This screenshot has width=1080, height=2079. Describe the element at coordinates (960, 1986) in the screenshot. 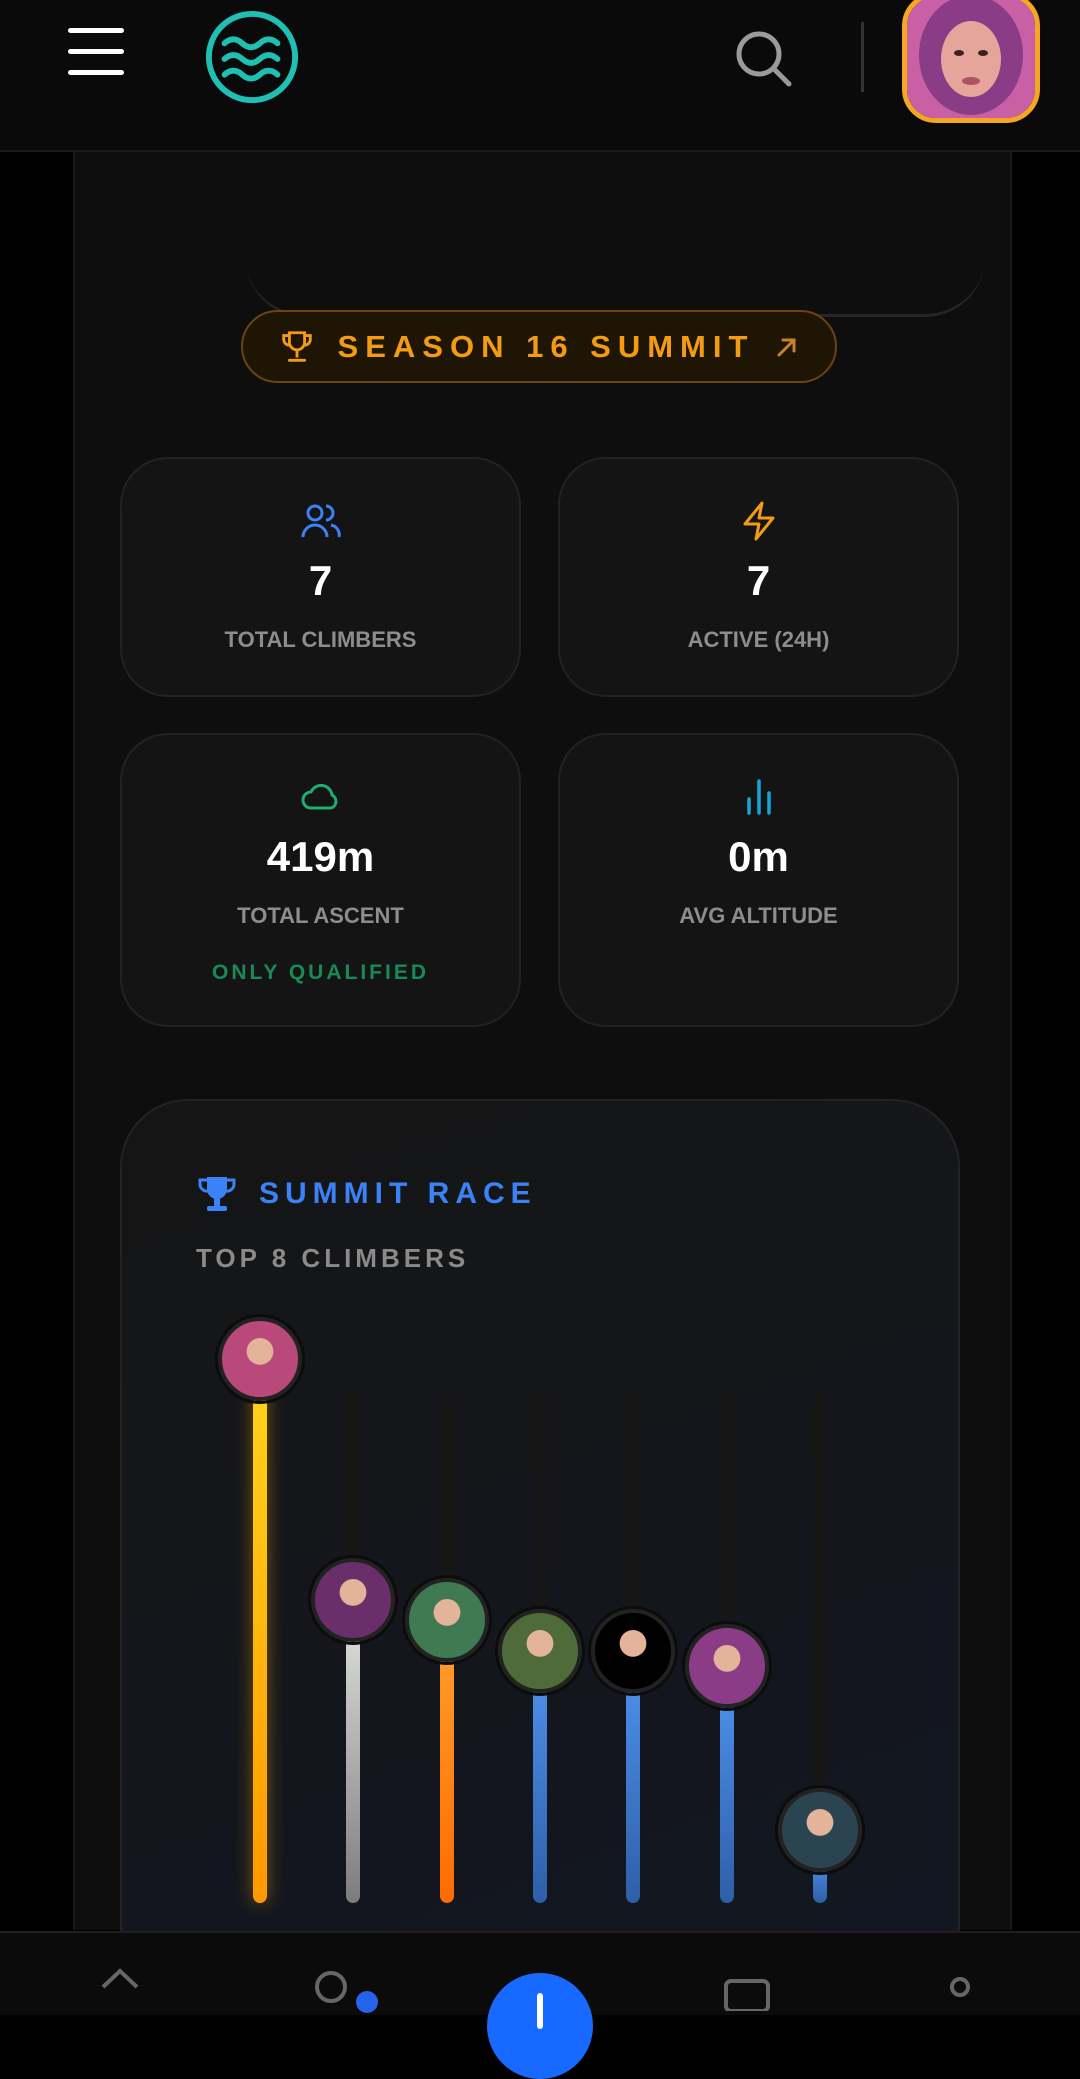

I see `profile-icon` at that location.